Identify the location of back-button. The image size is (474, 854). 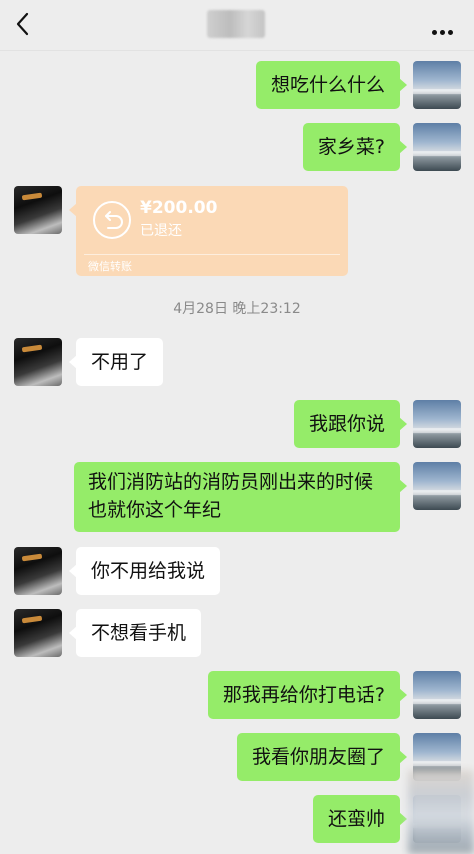
(23, 24).